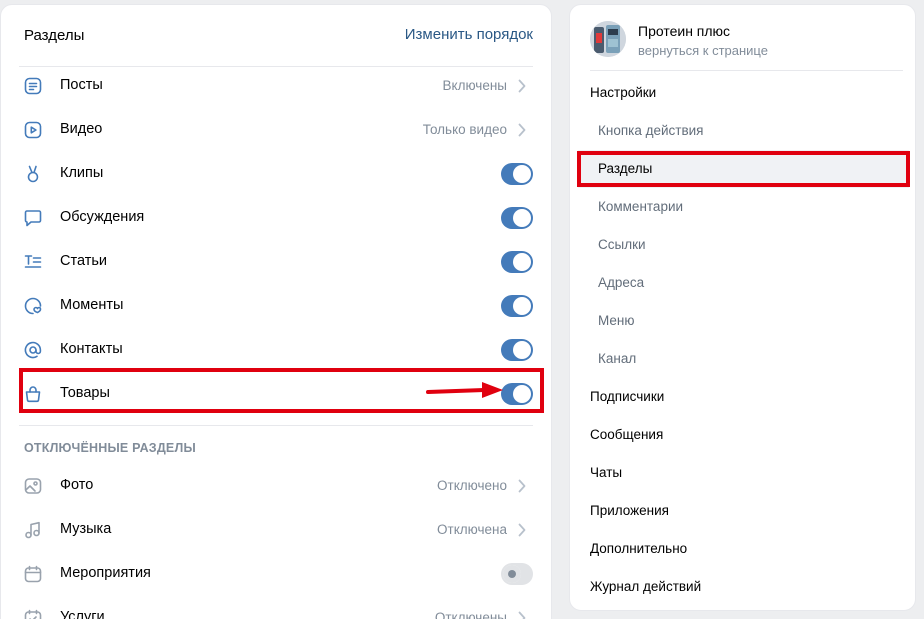 The image size is (924, 619). What do you see at coordinates (621, 282) in the screenshot?
I see `menu-label: Адреса` at bounding box center [621, 282].